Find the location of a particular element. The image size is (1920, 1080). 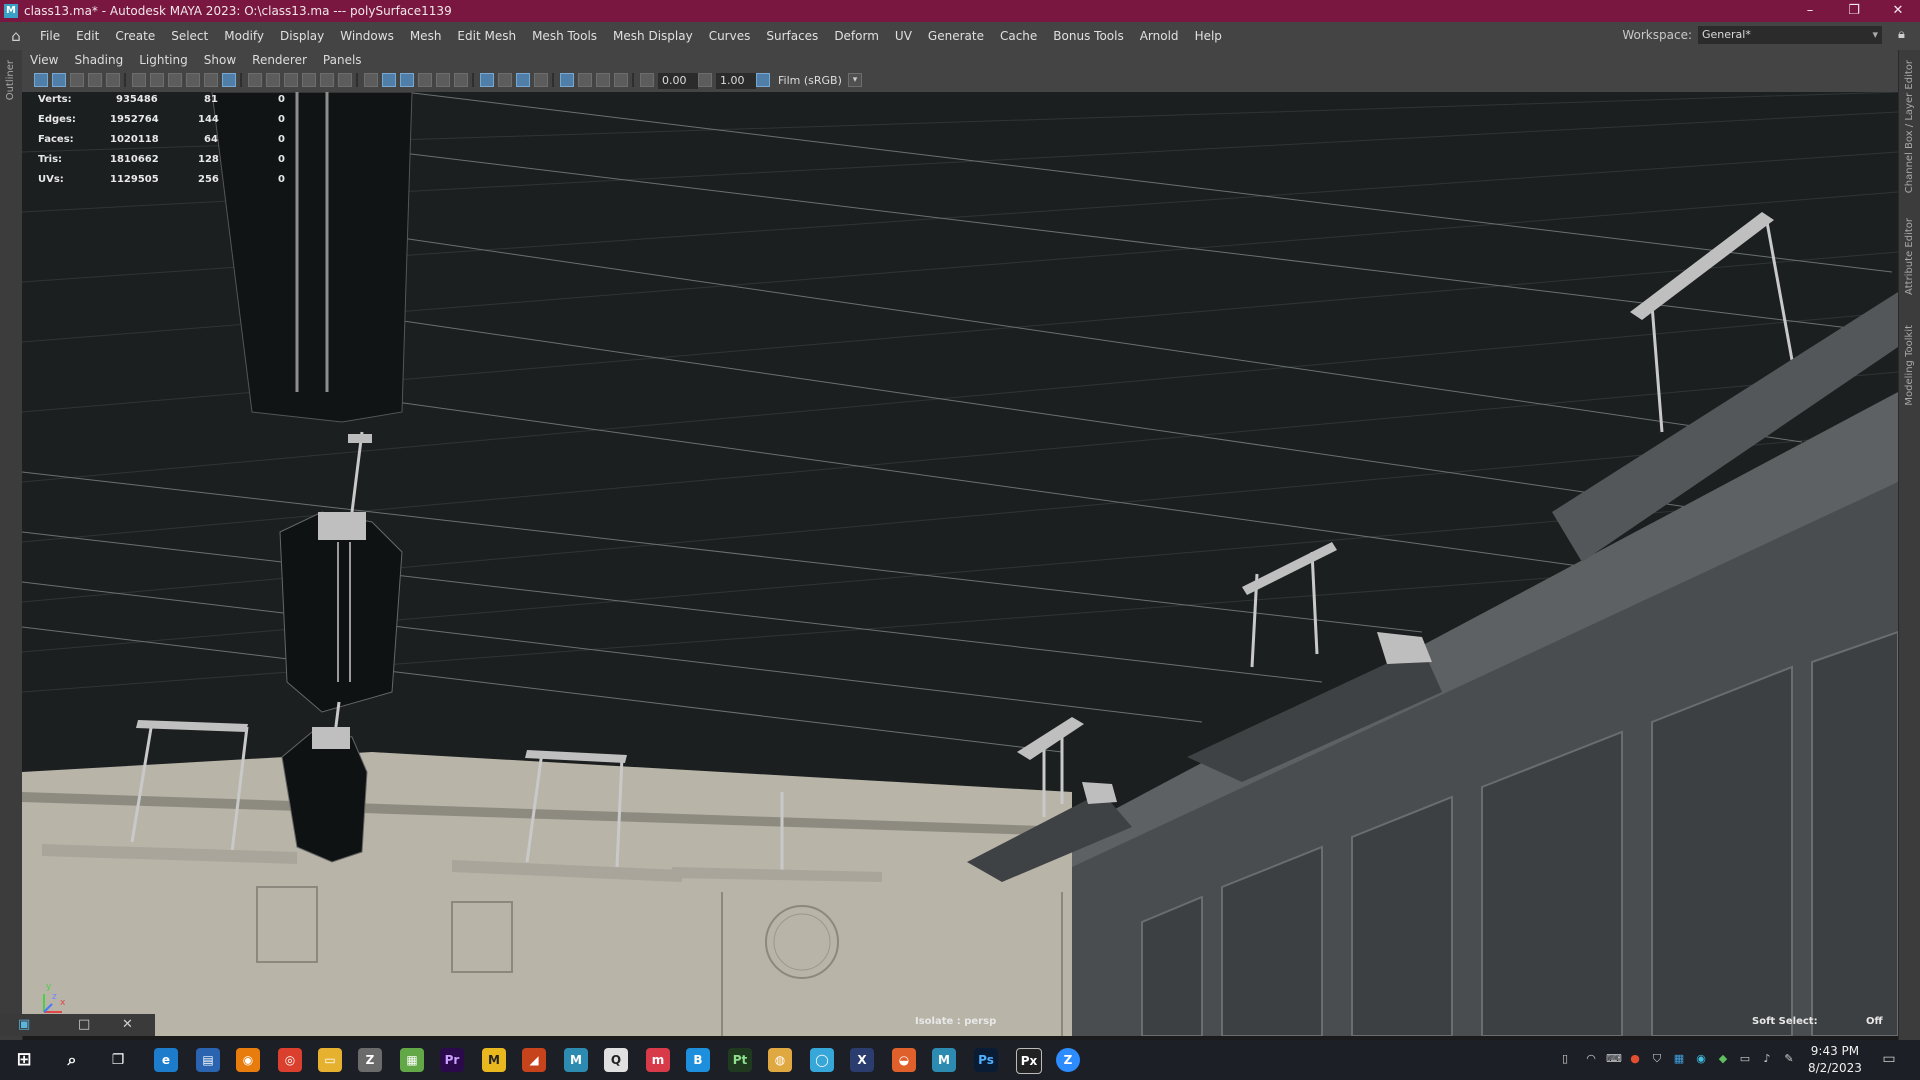

menu-cache: Cache is located at coordinates (1018, 36).